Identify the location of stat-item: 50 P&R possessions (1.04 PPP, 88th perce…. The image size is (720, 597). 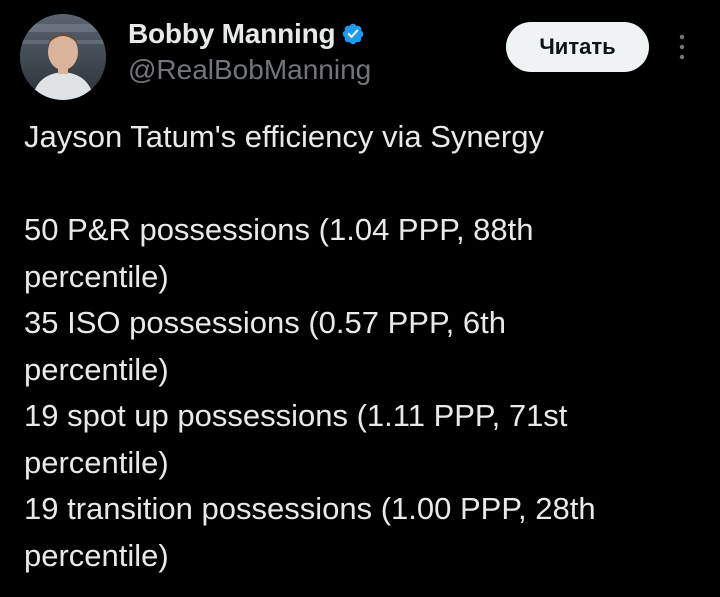
(369, 253).